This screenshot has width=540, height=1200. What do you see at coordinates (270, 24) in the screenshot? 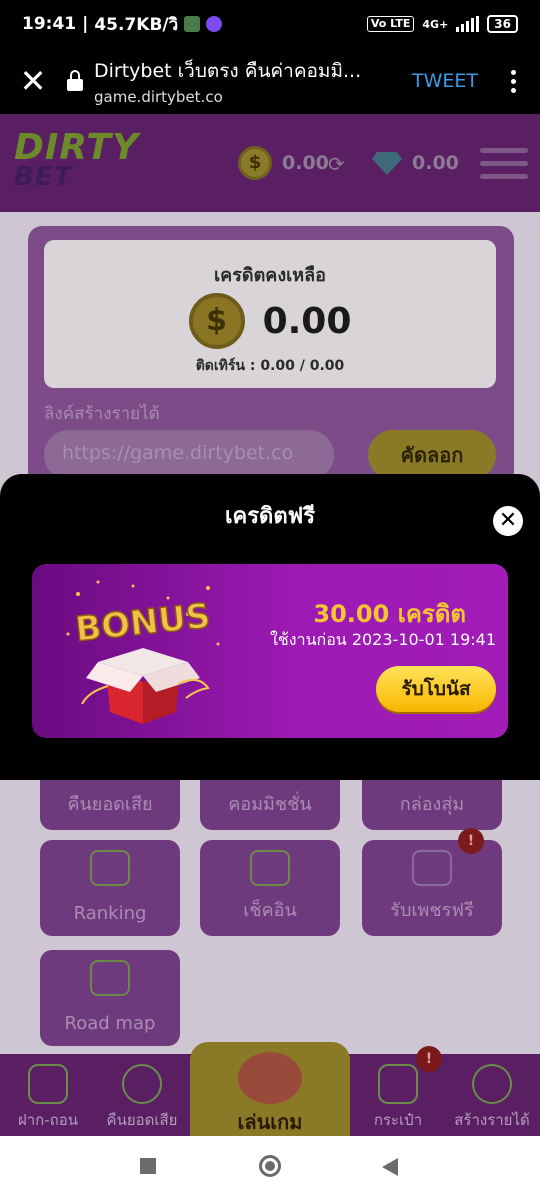
I see `status-bar: 19:41 | 45.7KB/วิ Vo LTE 4G+ 36` at bounding box center [270, 24].